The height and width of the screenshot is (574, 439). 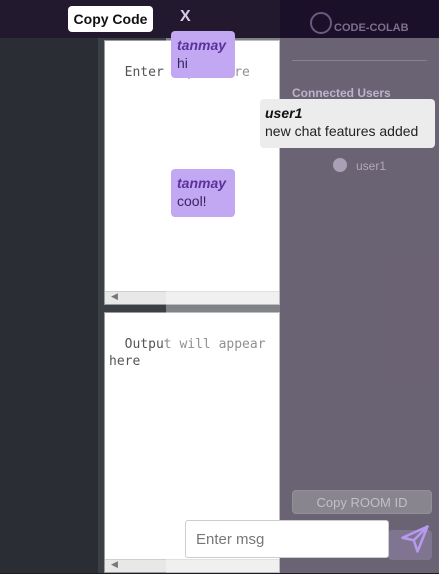 What do you see at coordinates (110, 19) in the screenshot?
I see `copy-code-button: Copy Code` at bounding box center [110, 19].